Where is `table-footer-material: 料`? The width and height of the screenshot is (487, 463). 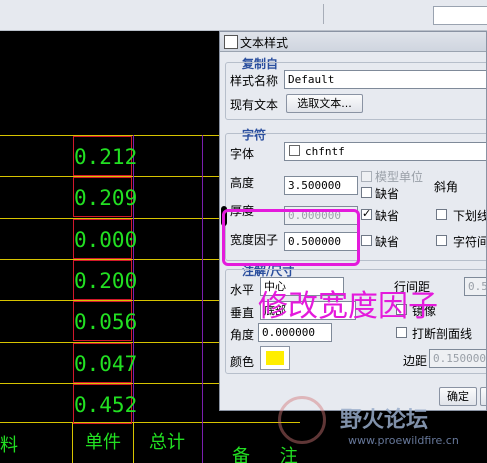
table-footer-material: 料 is located at coordinates (9, 445).